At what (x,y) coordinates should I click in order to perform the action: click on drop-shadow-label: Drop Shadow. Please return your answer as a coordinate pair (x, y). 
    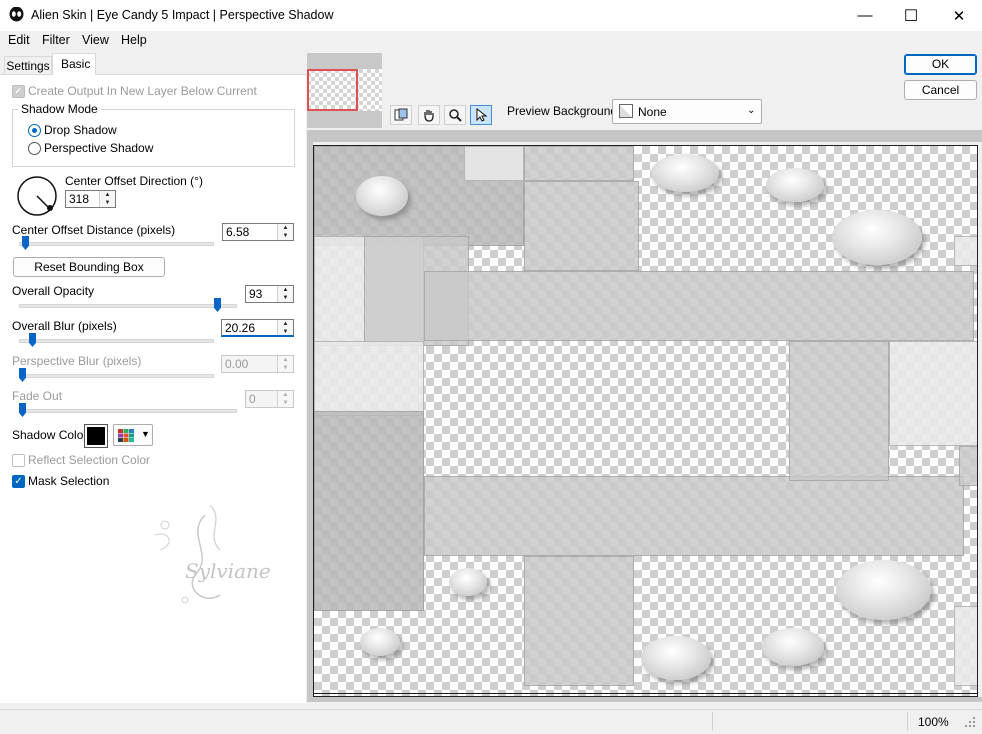
    Looking at the image, I should click on (80, 130).